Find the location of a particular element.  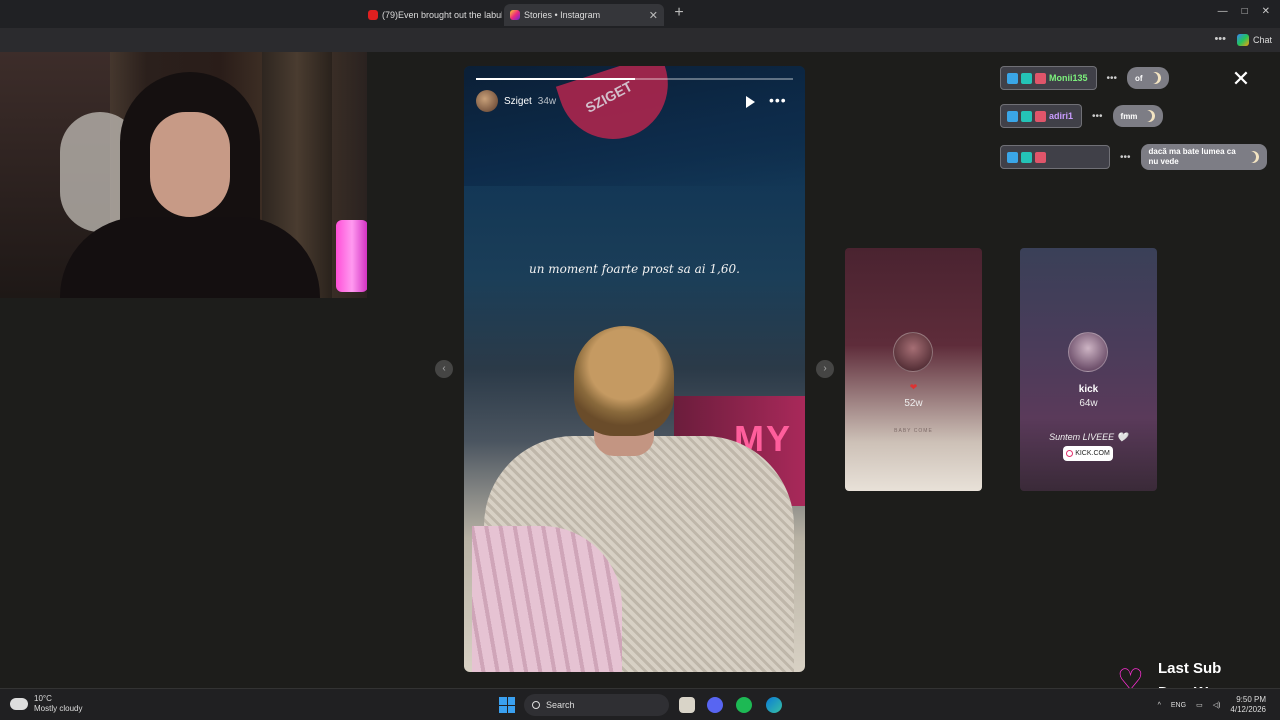

chat-message-text: fmm is located at coordinates (1138, 116).